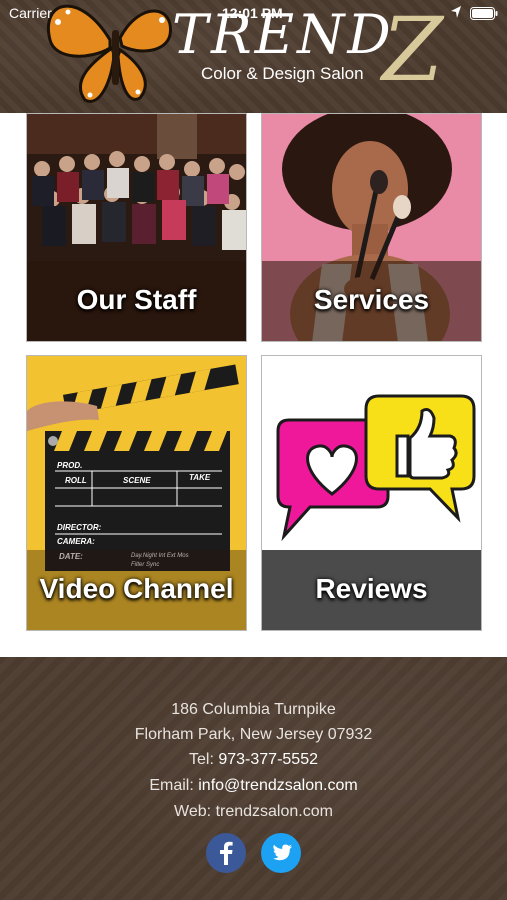 Image resolution: width=507 pixels, height=900 pixels. I want to click on email-label: Email:, so click(171, 785).